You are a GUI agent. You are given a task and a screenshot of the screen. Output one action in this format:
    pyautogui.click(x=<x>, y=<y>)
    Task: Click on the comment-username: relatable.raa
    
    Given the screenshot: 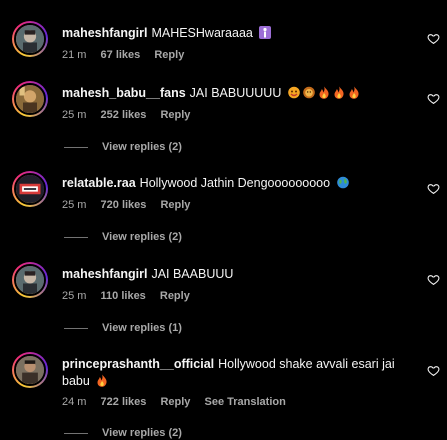 What is the action you would take?
    pyautogui.click(x=99, y=183)
    